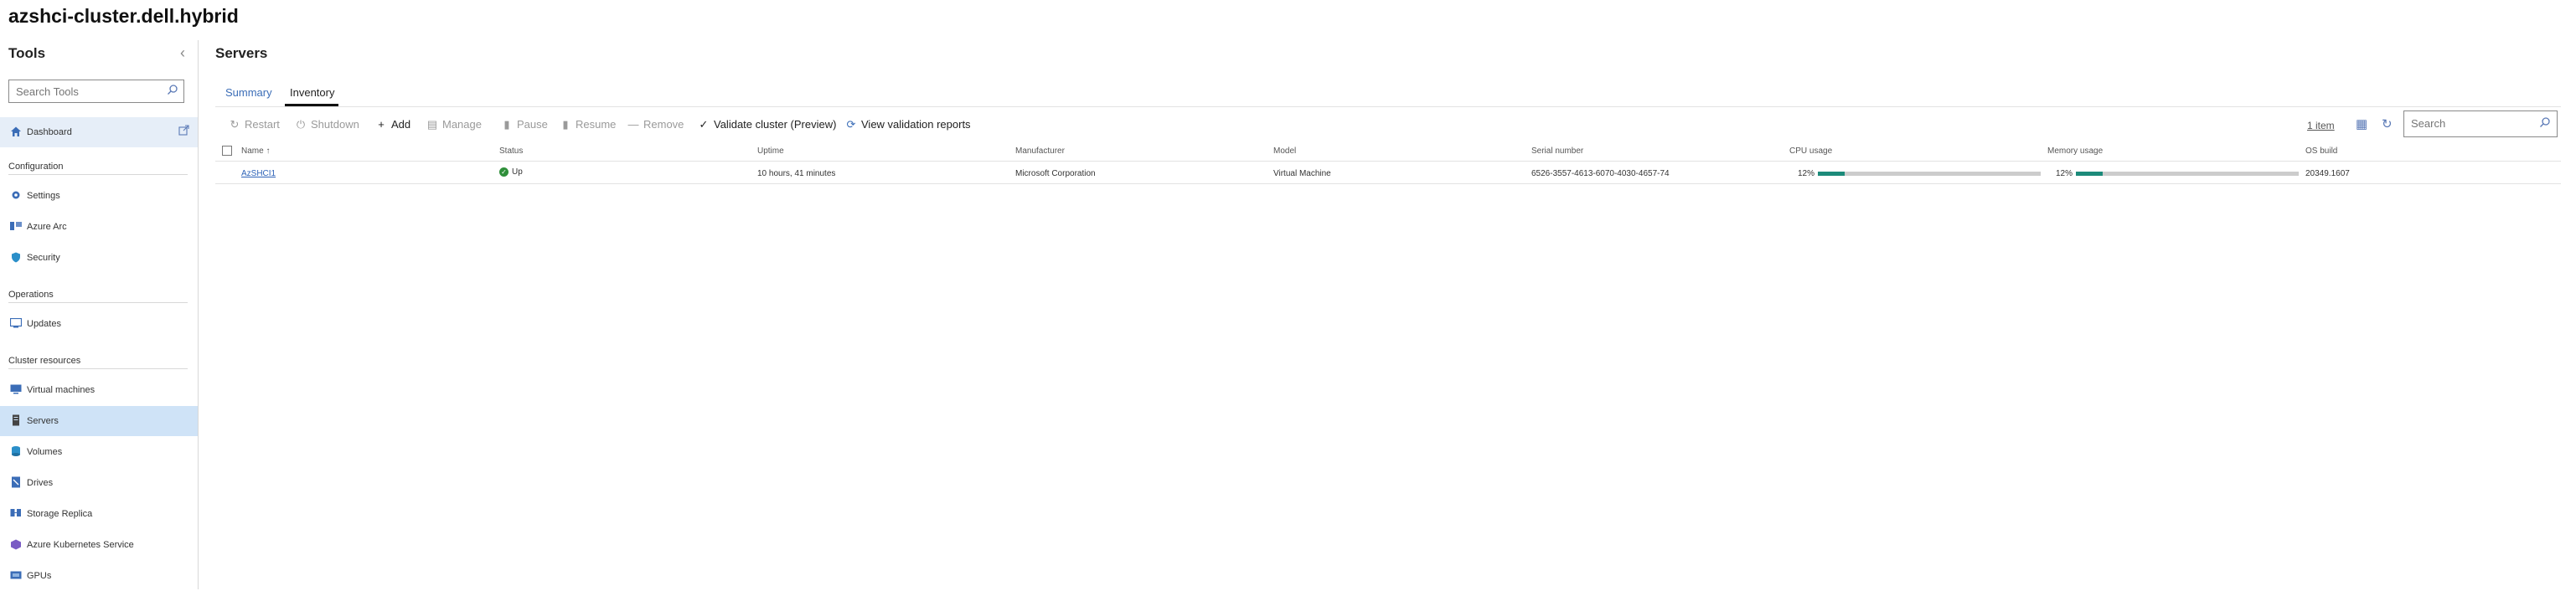  I want to click on sidebar-item-label: Azure Kubernetes Service, so click(80, 545).